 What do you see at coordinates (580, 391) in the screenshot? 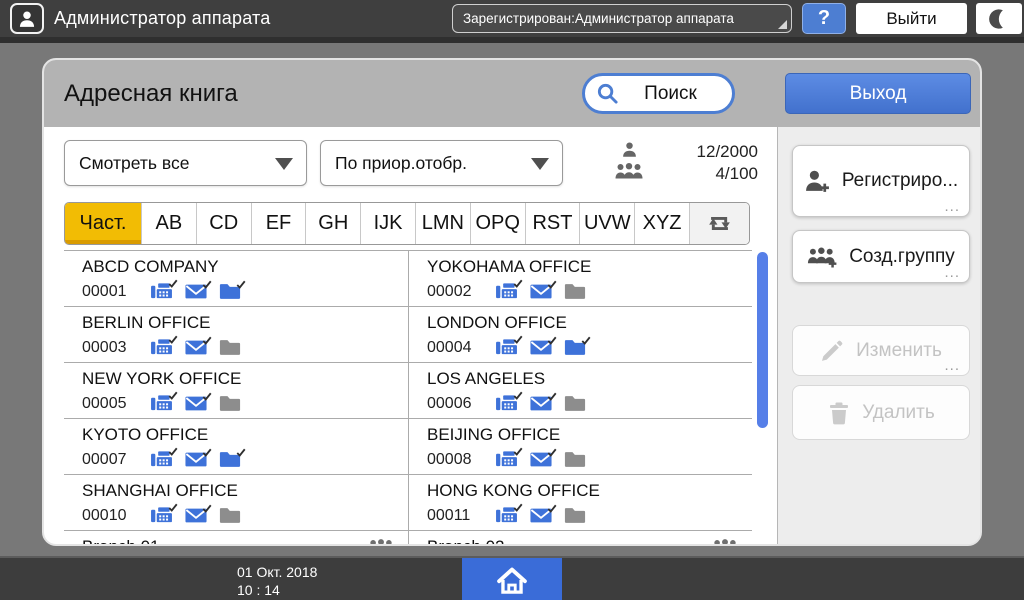
I see `address-entry: LOS ANGELES 00006` at bounding box center [580, 391].